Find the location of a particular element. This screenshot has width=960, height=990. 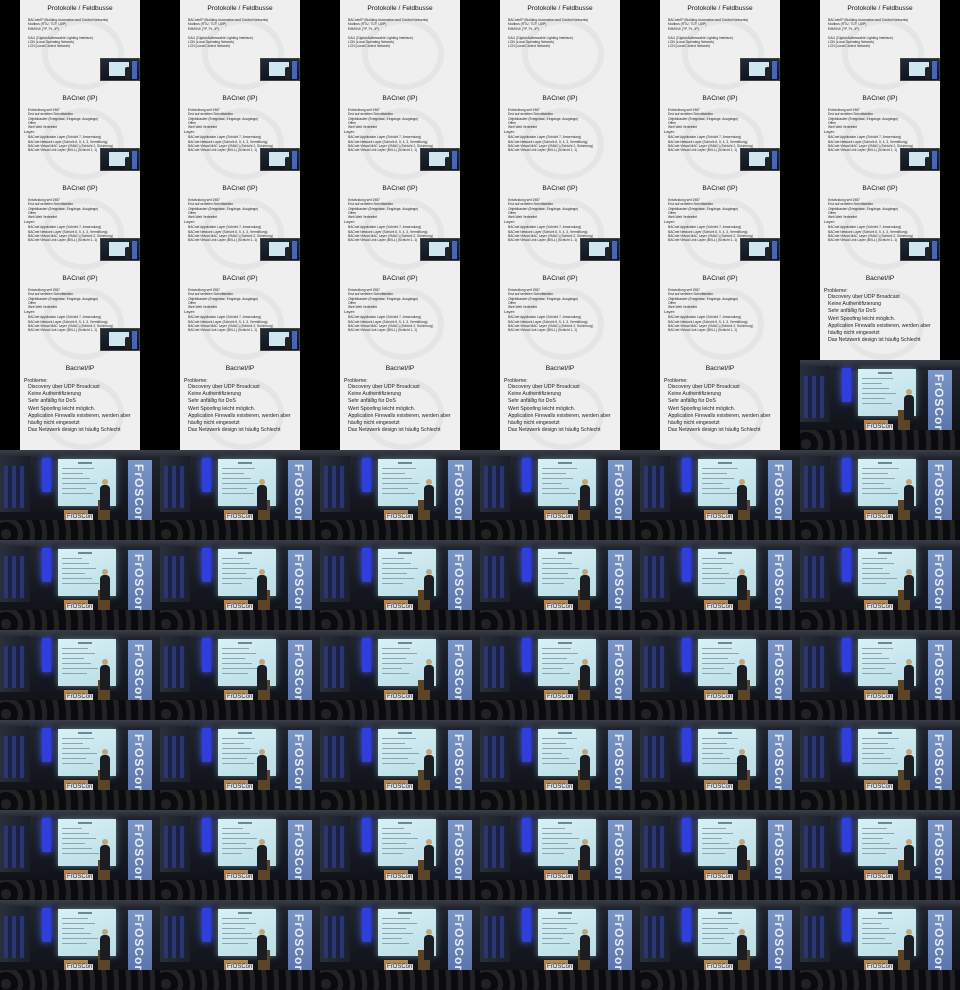

speaker-inset is located at coordinates (440, 249).